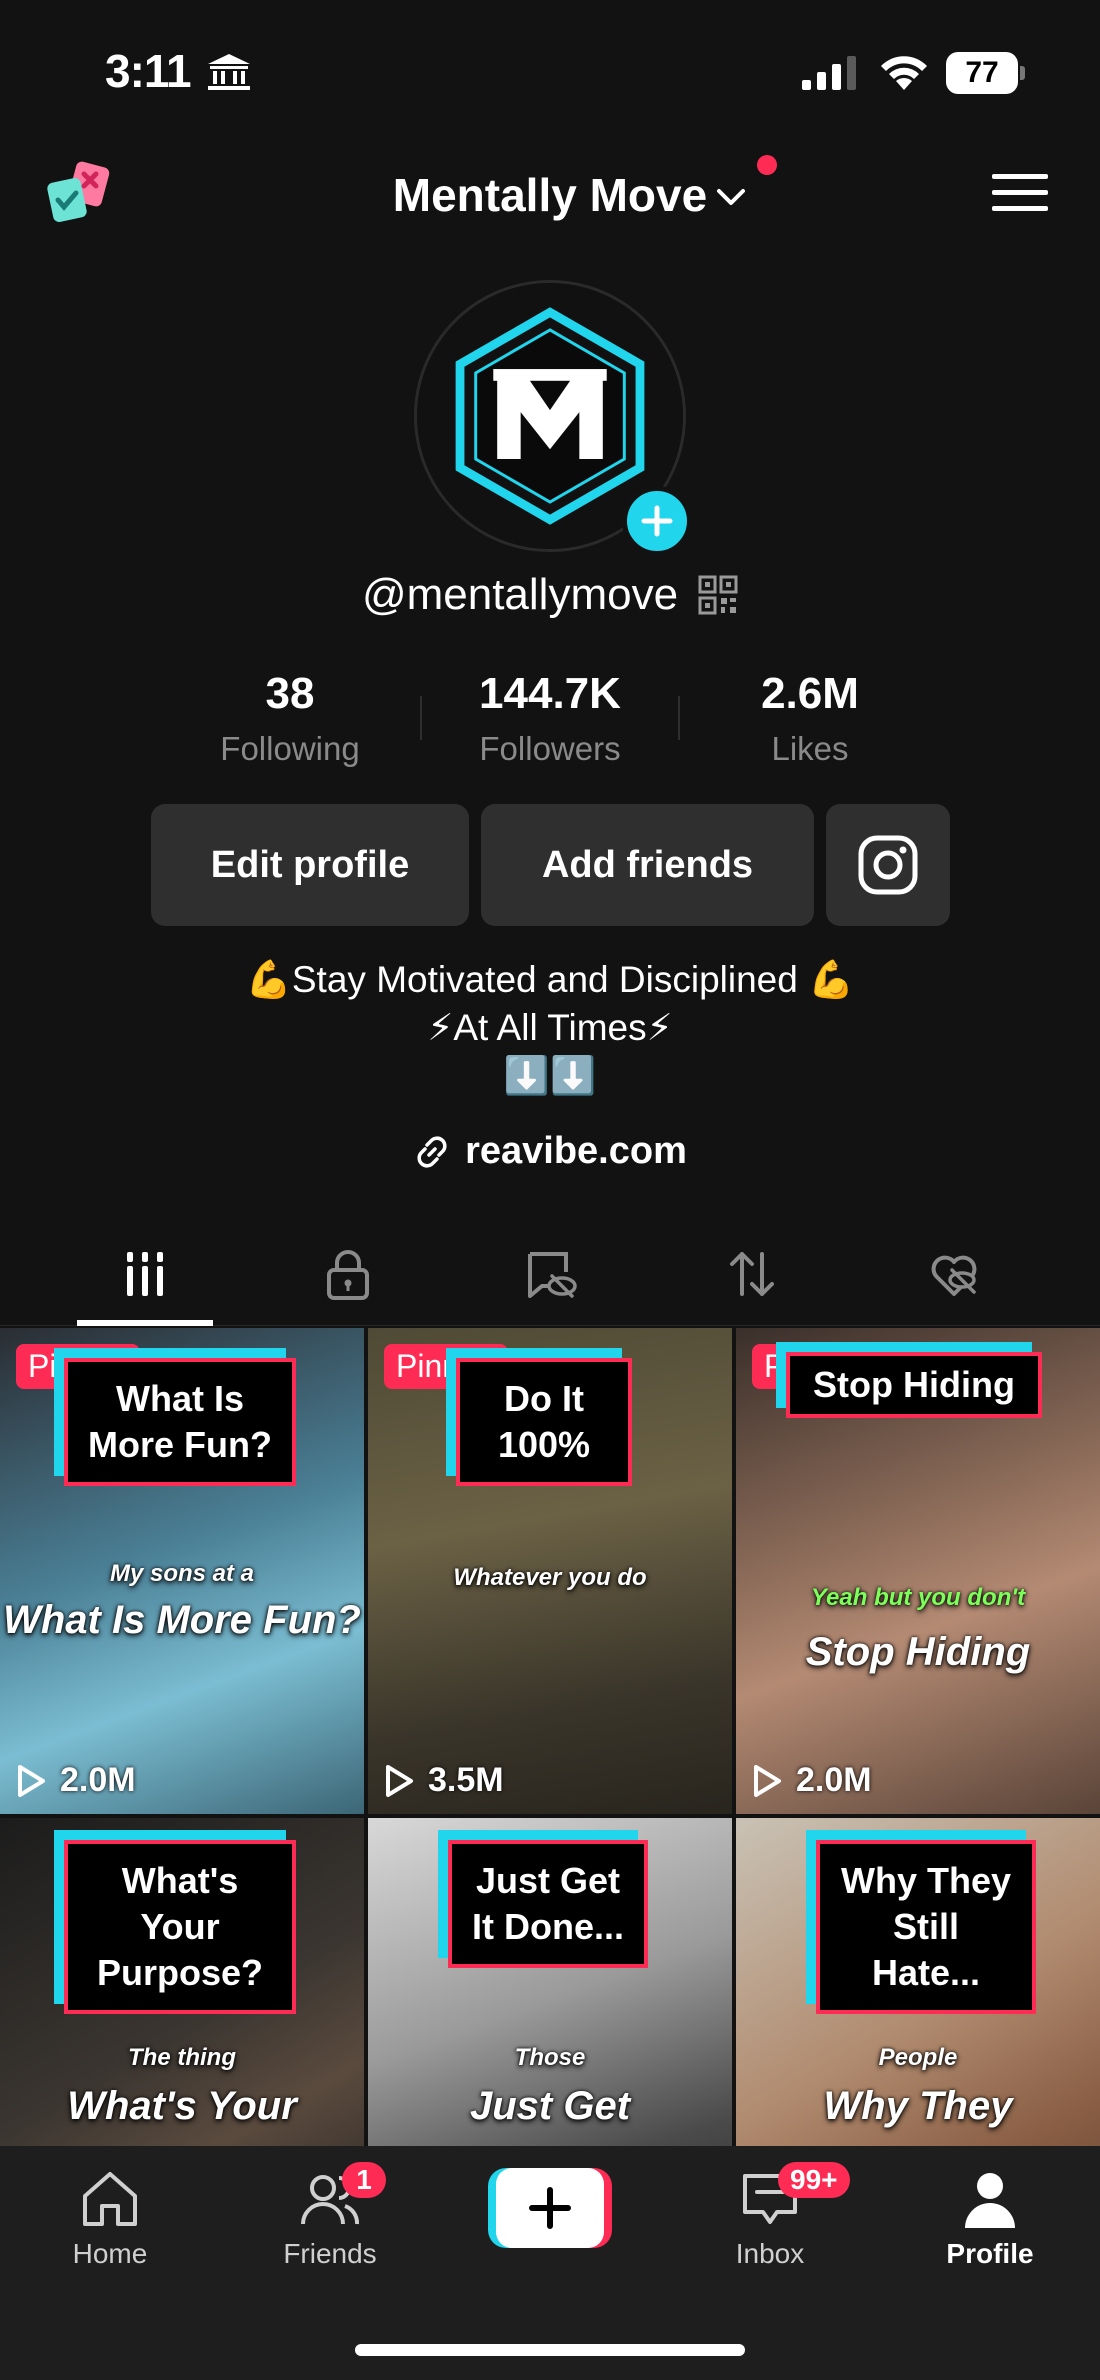 Image resolution: width=1100 pixels, height=2380 pixels. Describe the element at coordinates (810, 748) in the screenshot. I see `likes-label: Likes` at that location.